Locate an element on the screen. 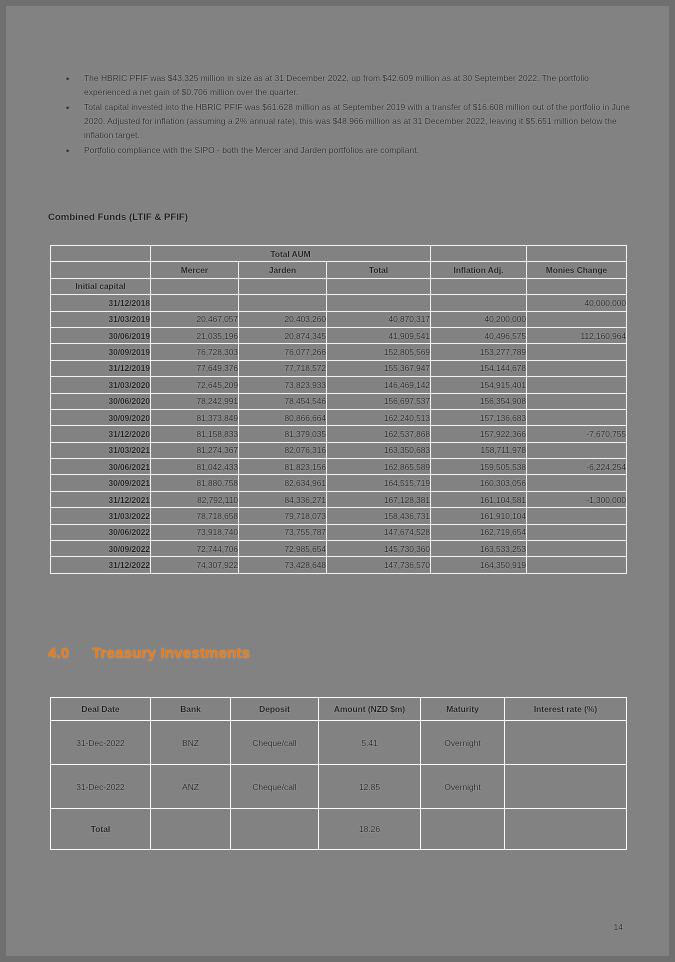  cell-inflation-adj: 154,144,678 is located at coordinates (478, 368).